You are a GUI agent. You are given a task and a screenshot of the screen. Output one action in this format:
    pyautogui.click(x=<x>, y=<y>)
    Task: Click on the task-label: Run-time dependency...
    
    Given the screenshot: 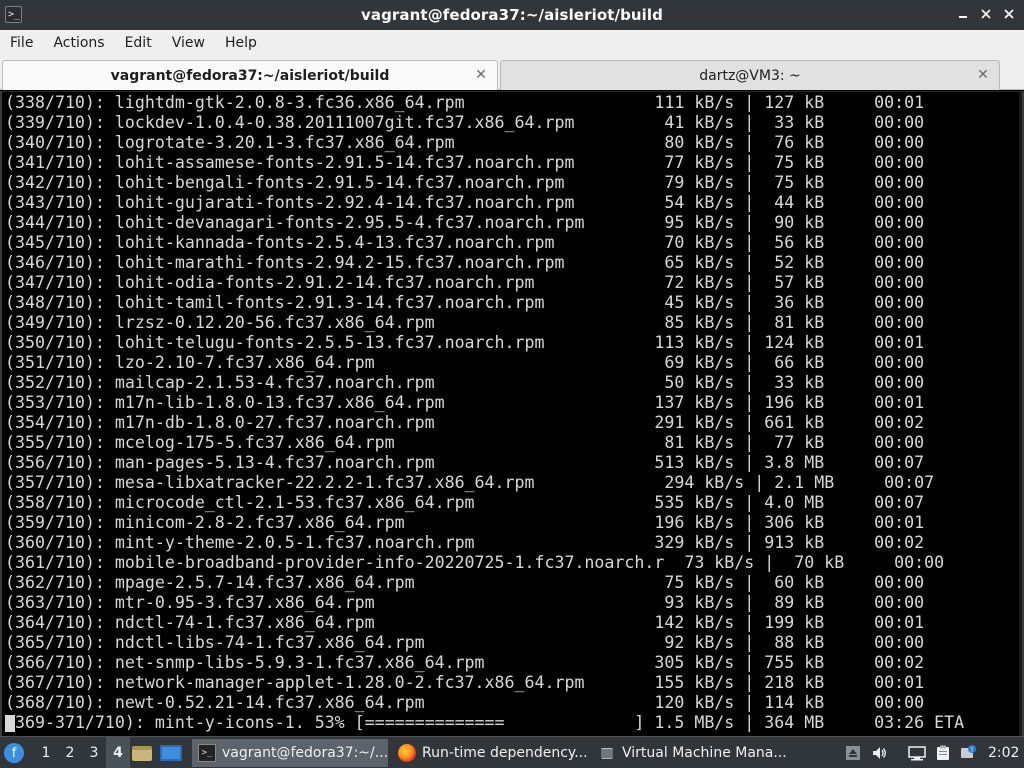 What is the action you would take?
    pyautogui.click(x=505, y=753)
    